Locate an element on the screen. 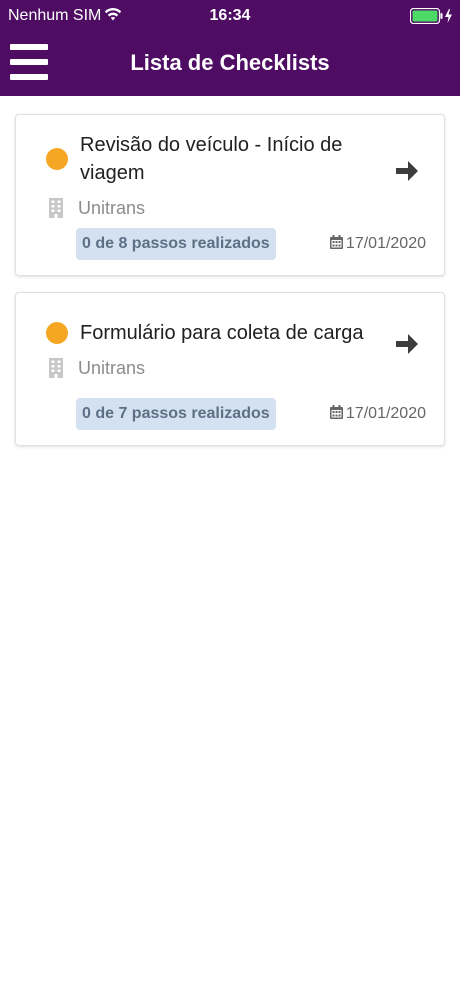  page-title: Lista de Checklists is located at coordinates (230, 62).